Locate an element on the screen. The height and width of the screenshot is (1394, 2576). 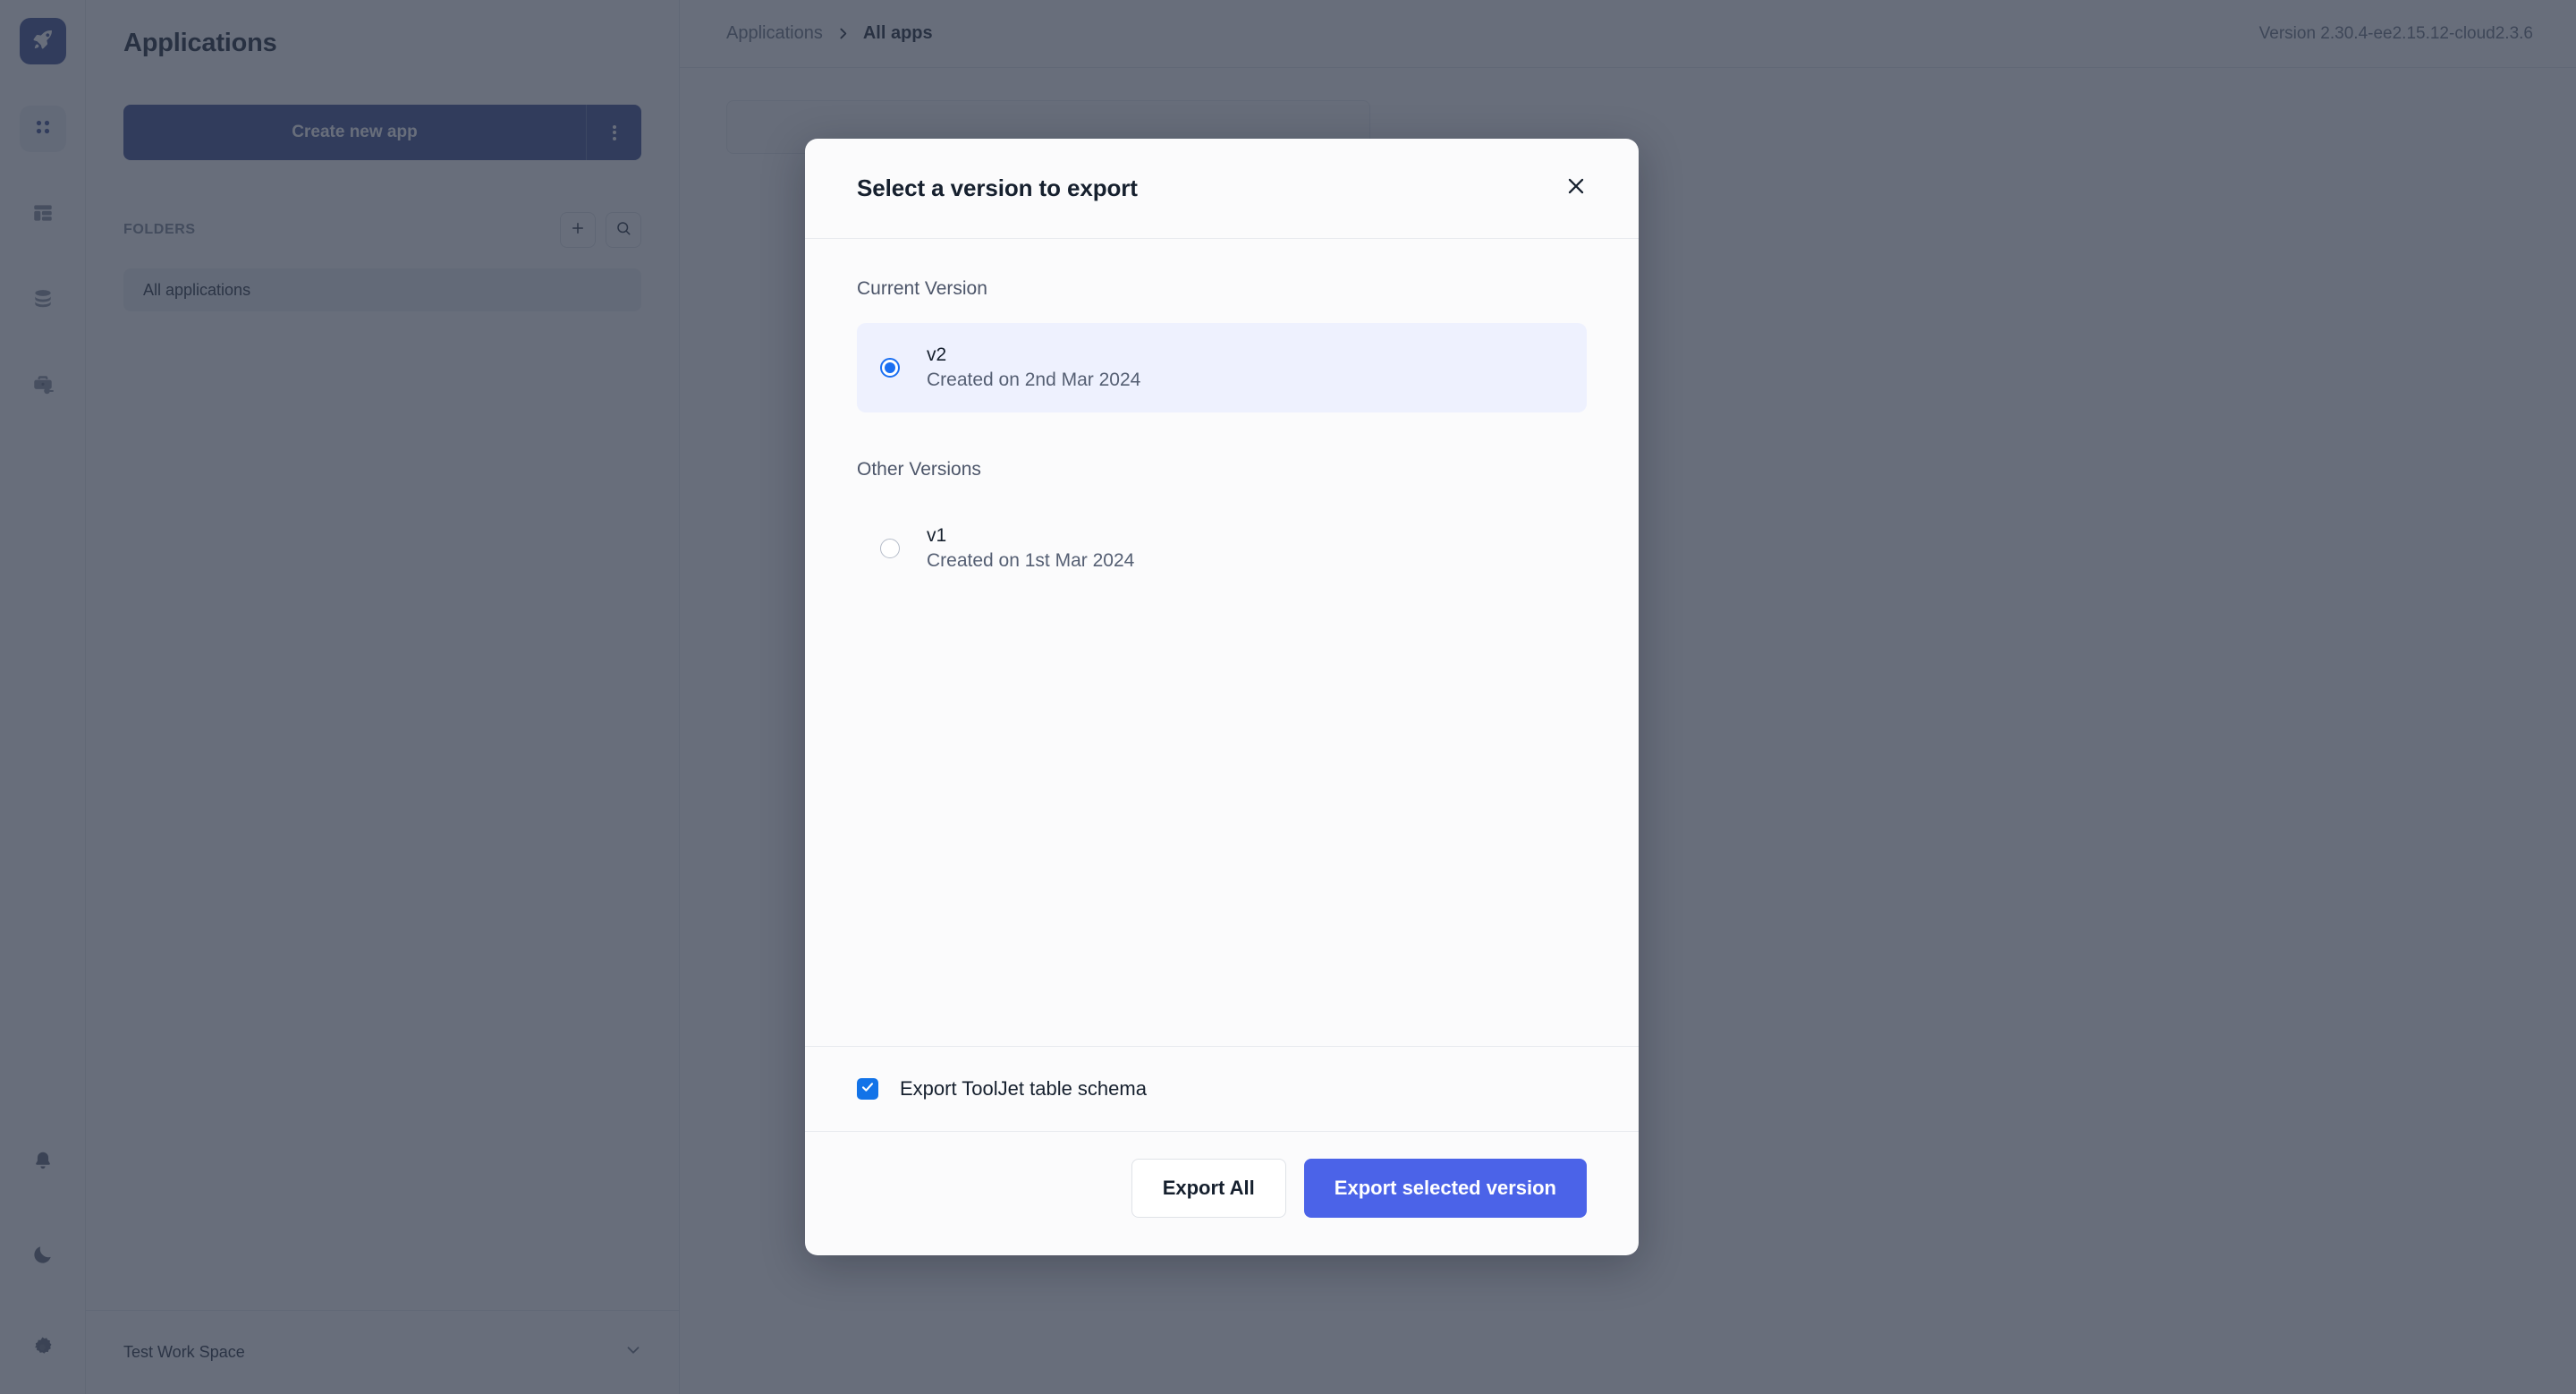
export-schema-label: Export ToolJet table schema is located at coordinates (1023, 1089).